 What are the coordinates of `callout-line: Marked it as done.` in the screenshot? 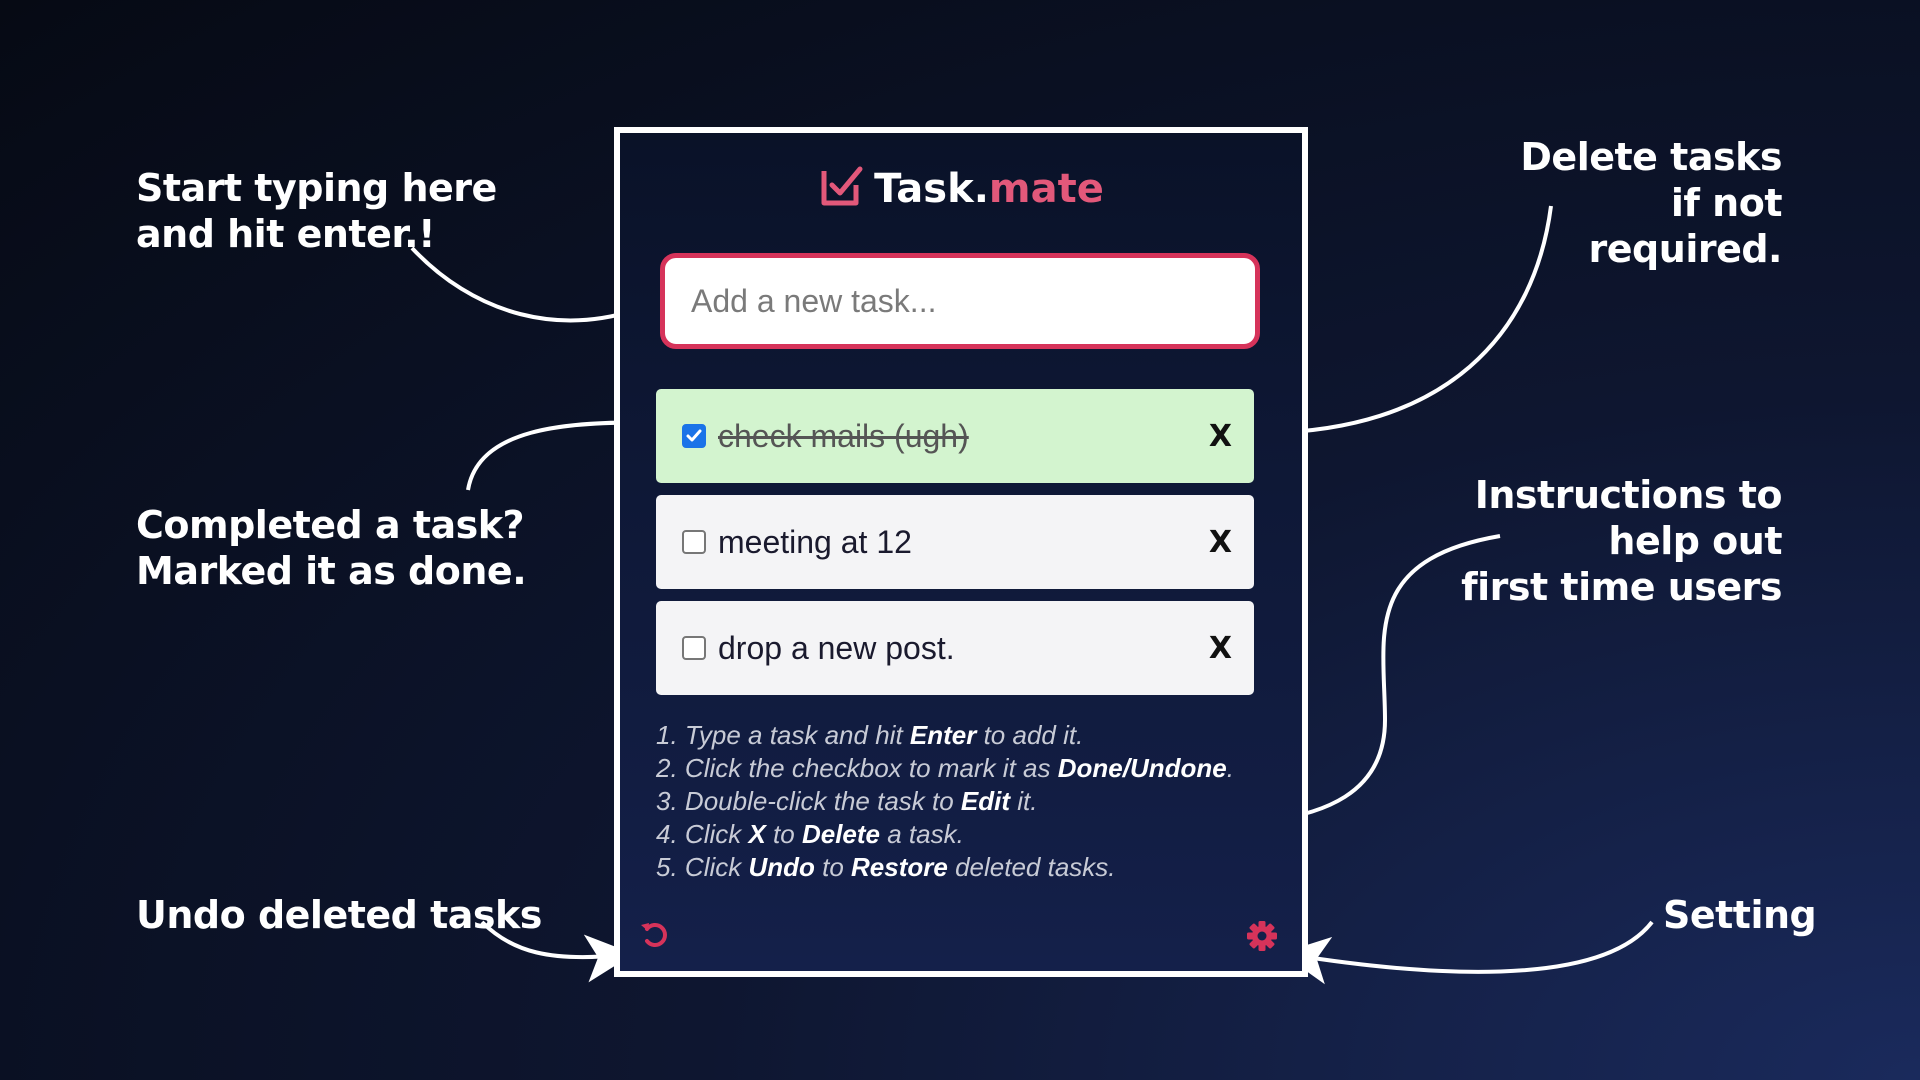 It's located at (331, 571).